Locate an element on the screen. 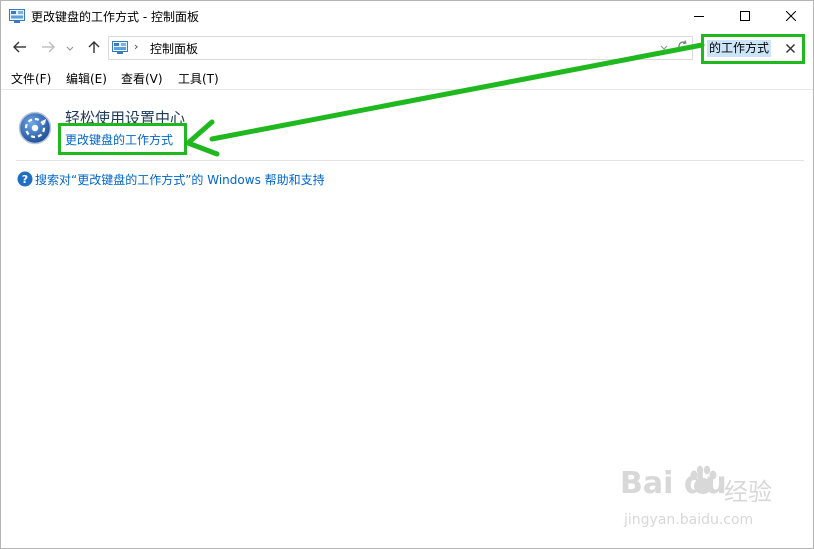 Image resolution: width=814 pixels, height=549 pixels. refresh-button is located at coordinates (683, 47).